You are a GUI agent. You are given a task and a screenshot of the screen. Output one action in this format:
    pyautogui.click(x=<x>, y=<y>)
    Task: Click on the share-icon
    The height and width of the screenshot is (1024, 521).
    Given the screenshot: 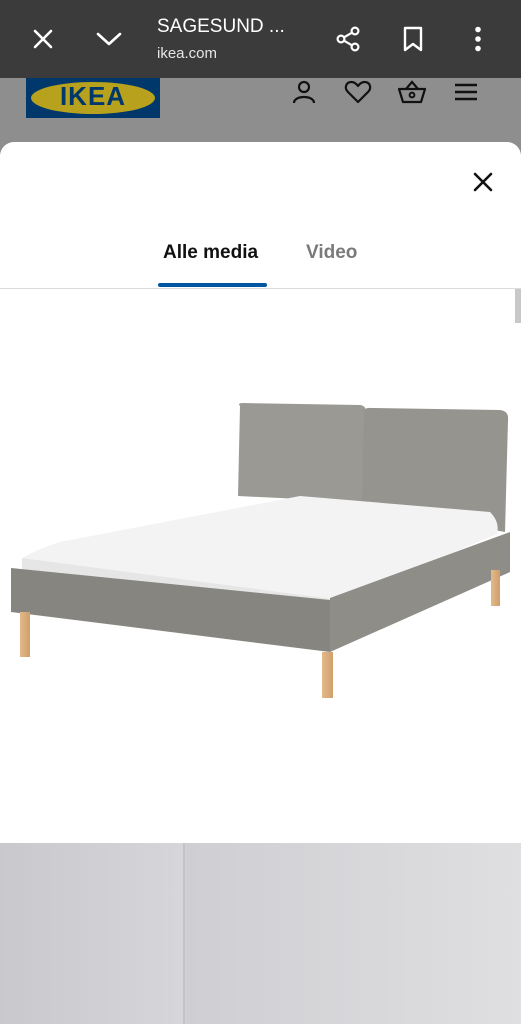 What is the action you would take?
    pyautogui.click(x=348, y=39)
    